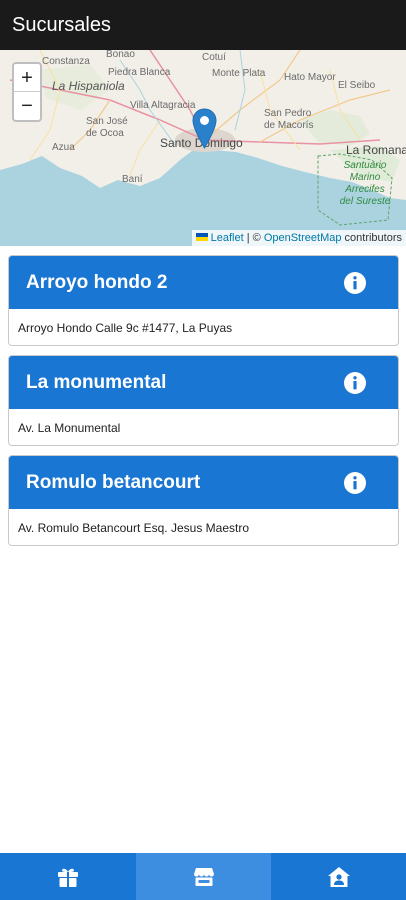 The width and height of the screenshot is (406, 900). I want to click on app-bar: Sucursales, so click(203, 25).